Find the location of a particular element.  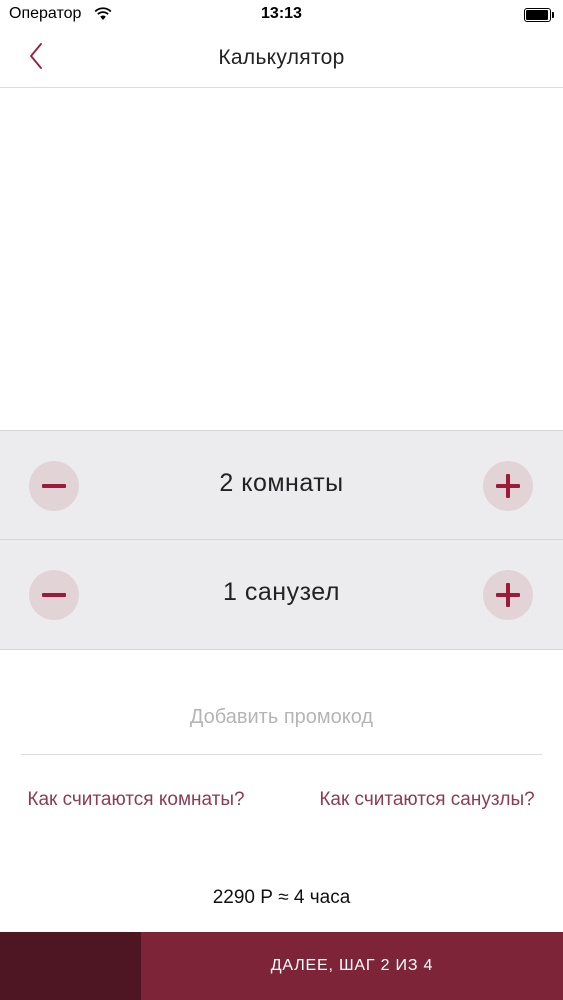

status-bar: Оператор 13:13 is located at coordinates (281, 15).